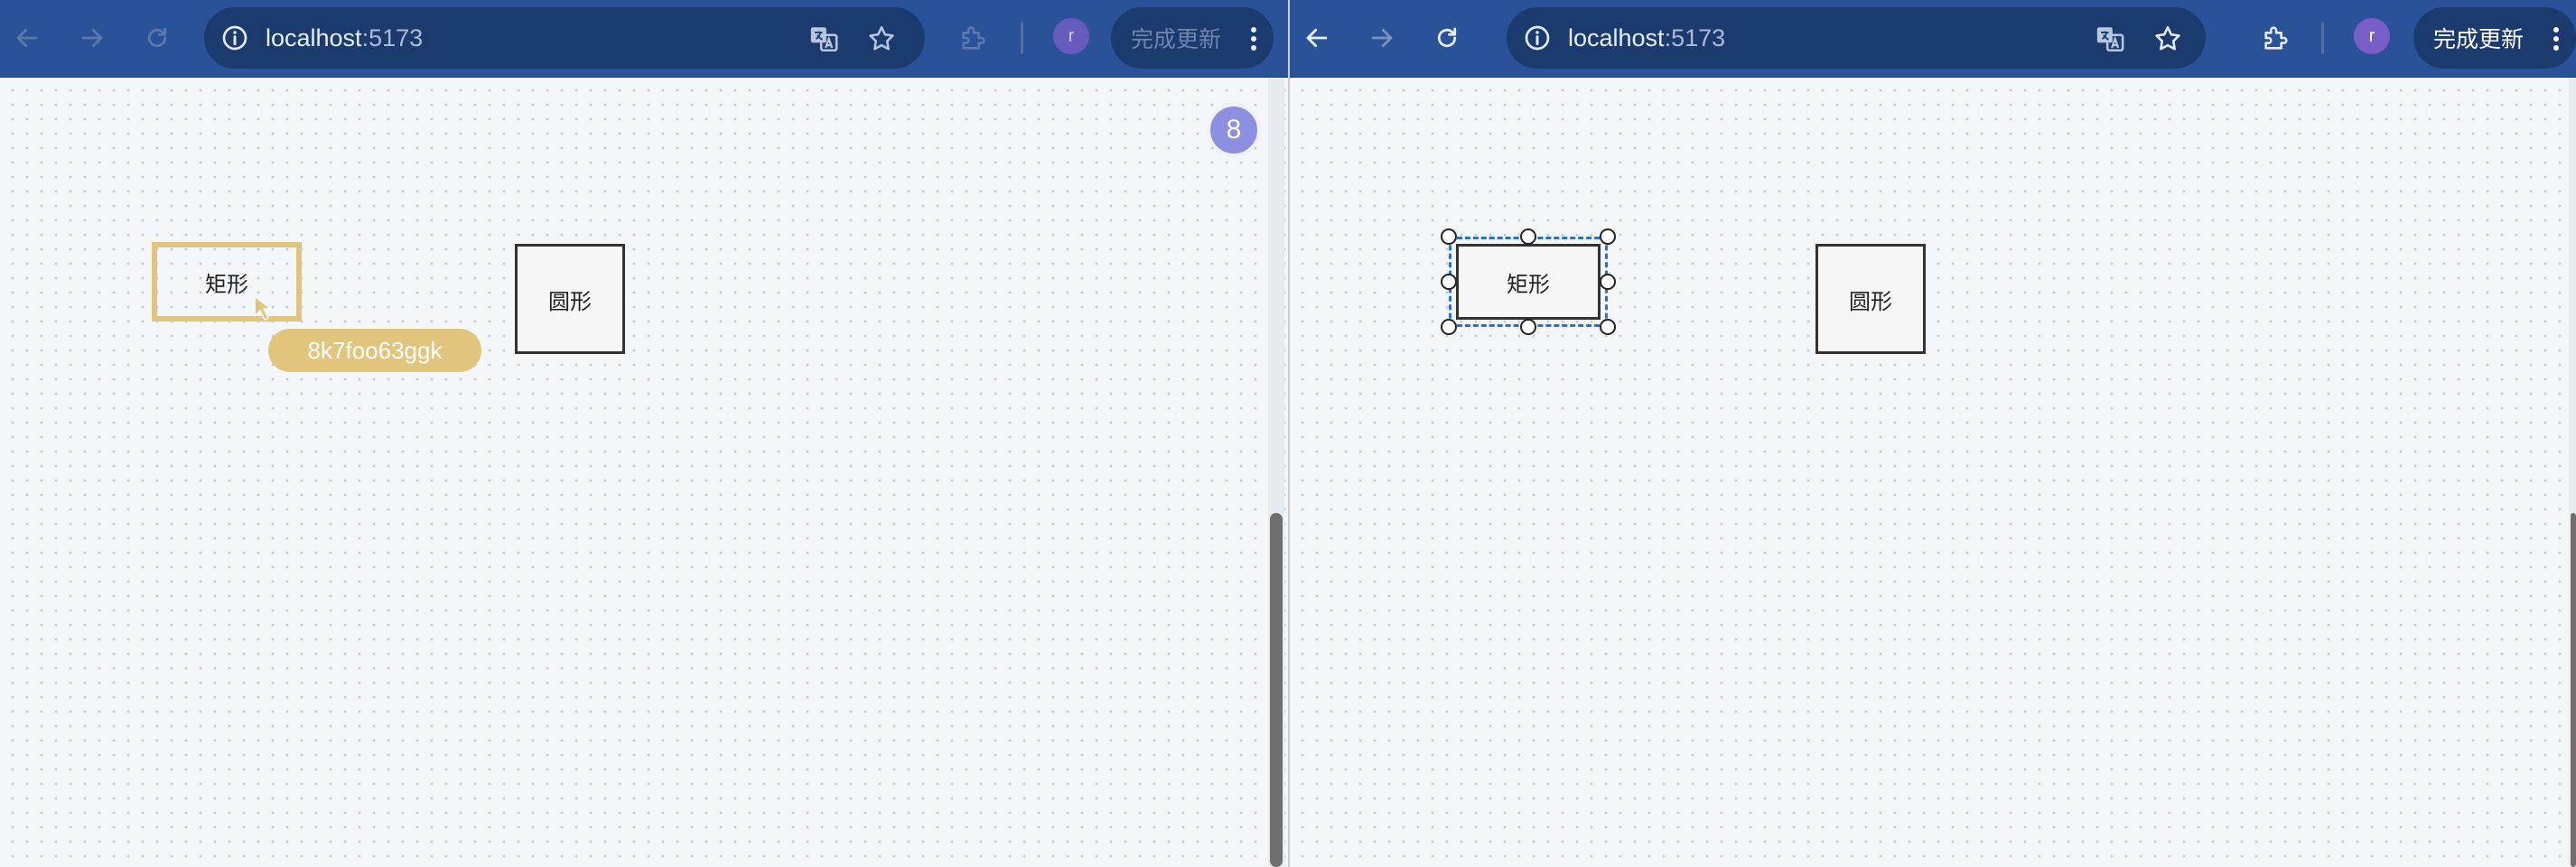 Image resolution: width=2576 pixels, height=867 pixels. What do you see at coordinates (1449, 282) in the screenshot?
I see `resize-handle-w` at bounding box center [1449, 282].